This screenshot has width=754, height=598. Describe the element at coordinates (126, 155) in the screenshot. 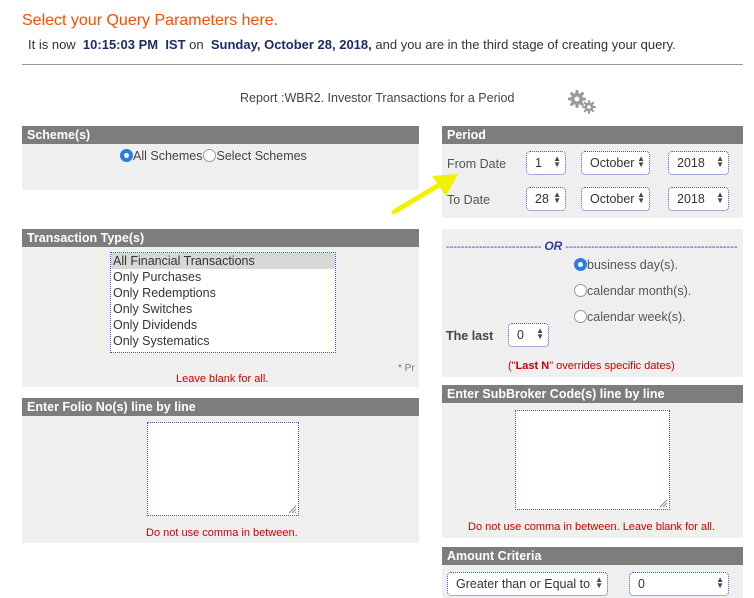

I see `radio-all-schemes` at that location.